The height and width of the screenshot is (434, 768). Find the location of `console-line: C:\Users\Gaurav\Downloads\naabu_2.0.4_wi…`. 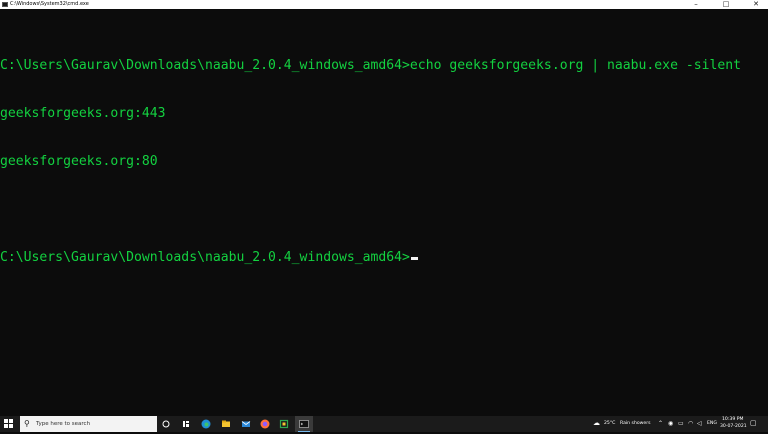

console-line: C:\Users\Gaurav\Downloads\naabu_2.0.4_wi… is located at coordinates (371, 65).